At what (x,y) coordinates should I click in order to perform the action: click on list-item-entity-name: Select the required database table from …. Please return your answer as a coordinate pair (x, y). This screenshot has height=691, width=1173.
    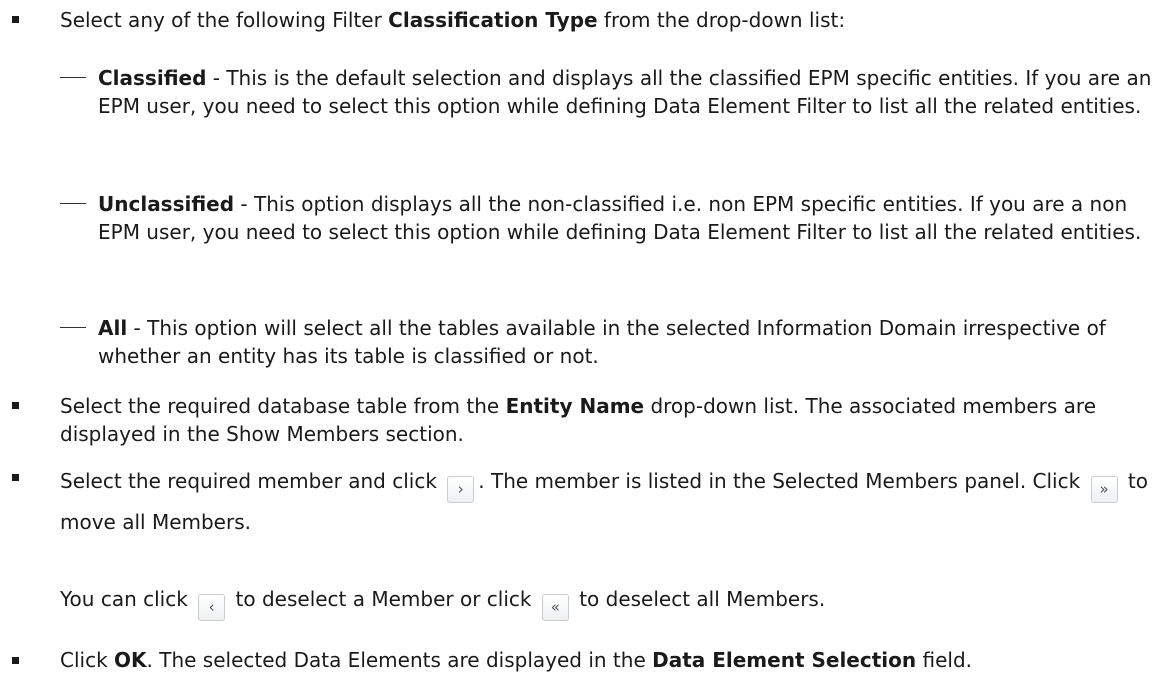
    Looking at the image, I should click on (578, 420).